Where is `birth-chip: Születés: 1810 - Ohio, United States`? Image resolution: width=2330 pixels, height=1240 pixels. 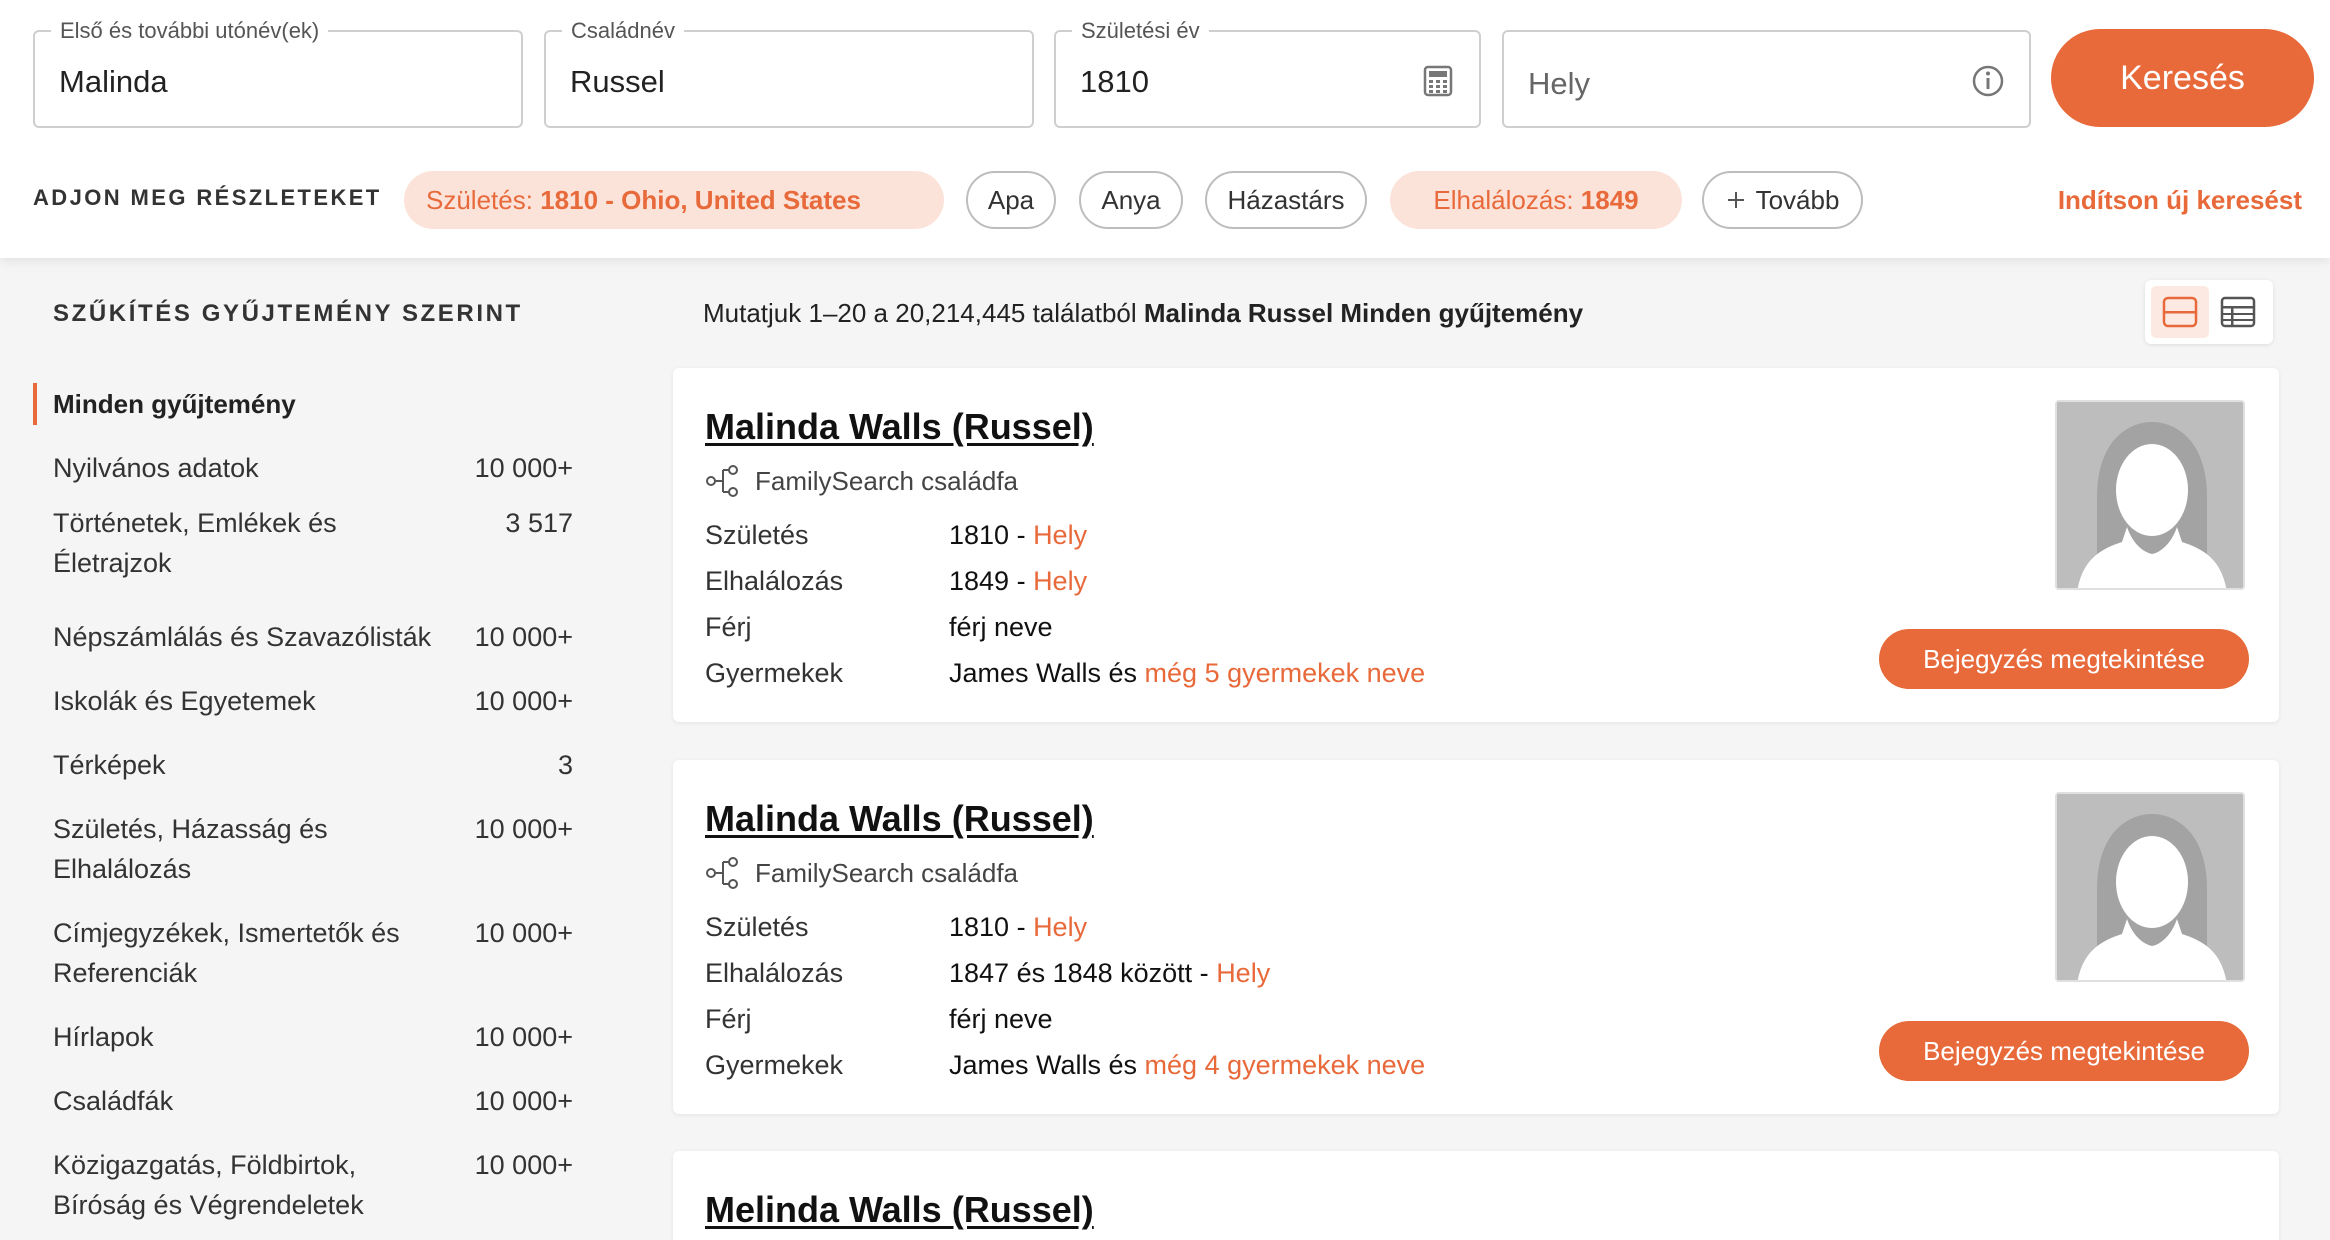
birth-chip: Születés: 1810 - Ohio, United States is located at coordinates (674, 200).